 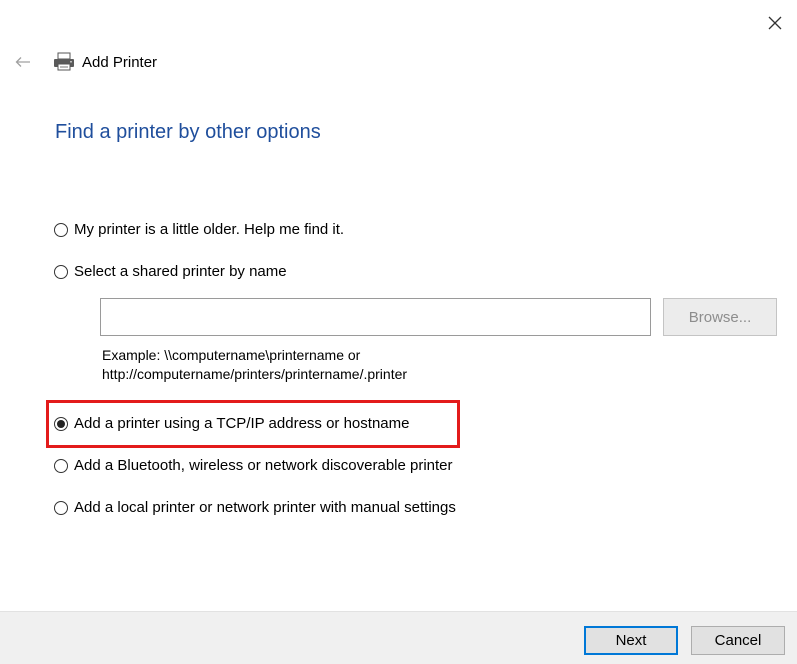 I want to click on cancel-button: Cancel, so click(x=738, y=640).